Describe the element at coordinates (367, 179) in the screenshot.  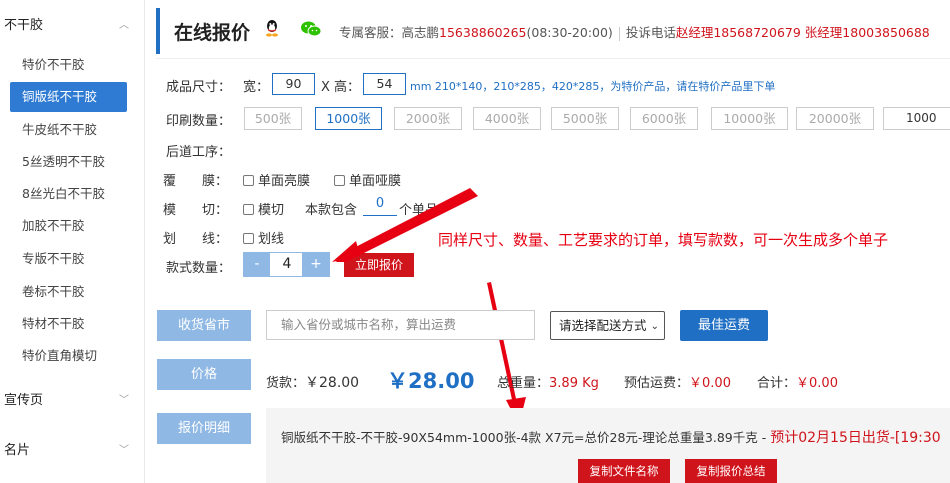
I see `film-matte-checkbox: 单面哑膜` at that location.